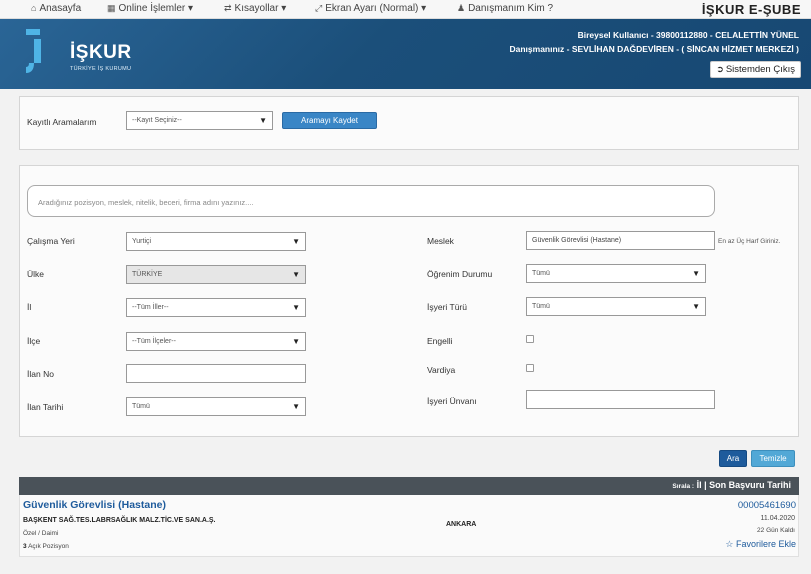 This screenshot has width=811, height=574. I want to click on logo-text: İŞKUR, so click(101, 52).